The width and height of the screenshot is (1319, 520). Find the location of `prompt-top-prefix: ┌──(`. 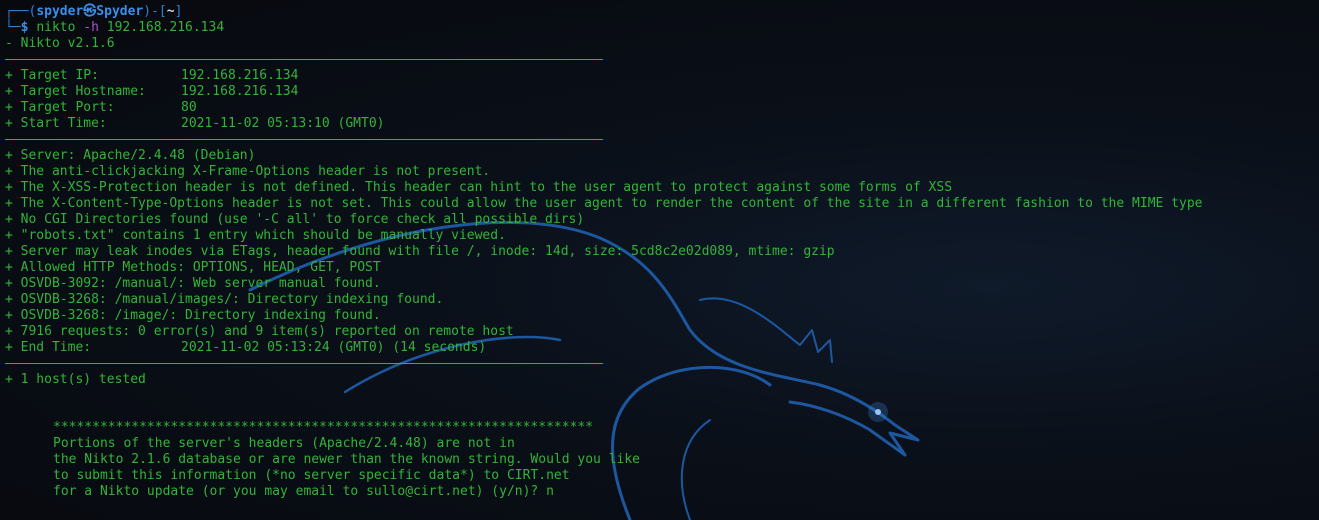

prompt-top-prefix: ┌──( is located at coordinates (21, 11).